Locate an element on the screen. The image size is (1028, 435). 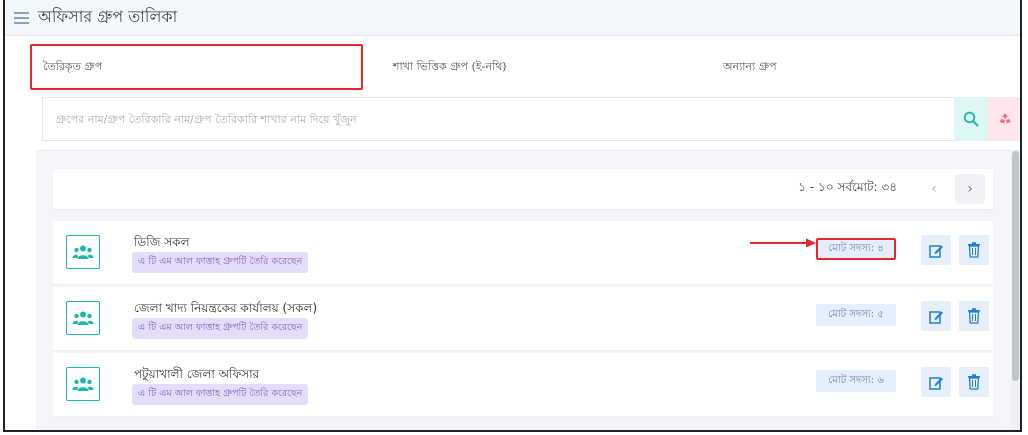
member-count-badge: মোট সদস্য: ৫ is located at coordinates (856, 315).